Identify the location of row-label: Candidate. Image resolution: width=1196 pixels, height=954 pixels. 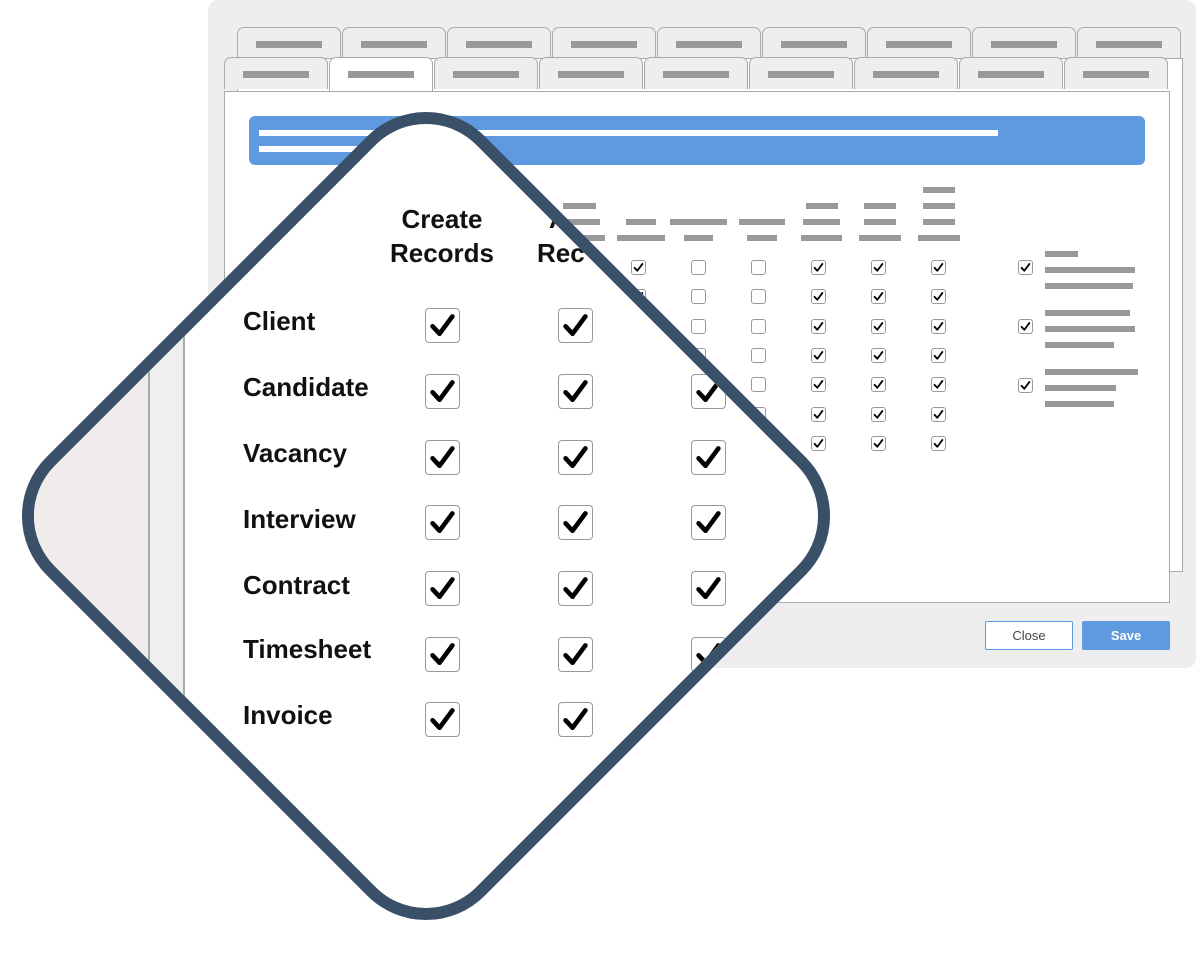
(305, 387).